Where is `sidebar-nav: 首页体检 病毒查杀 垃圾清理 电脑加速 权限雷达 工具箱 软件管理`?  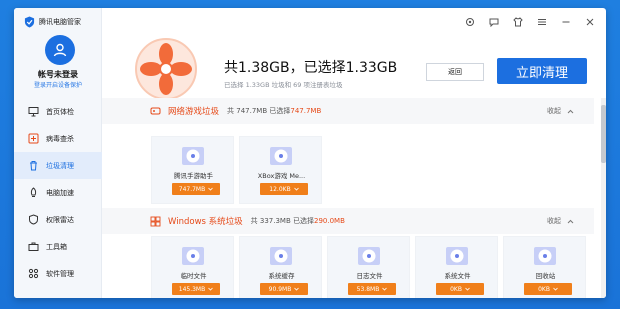
sidebar-nav: 首页体检 病毒查杀 垃圾清理 电脑加速 权限雷达 工具箱 软件管理 is located at coordinates (58, 192).